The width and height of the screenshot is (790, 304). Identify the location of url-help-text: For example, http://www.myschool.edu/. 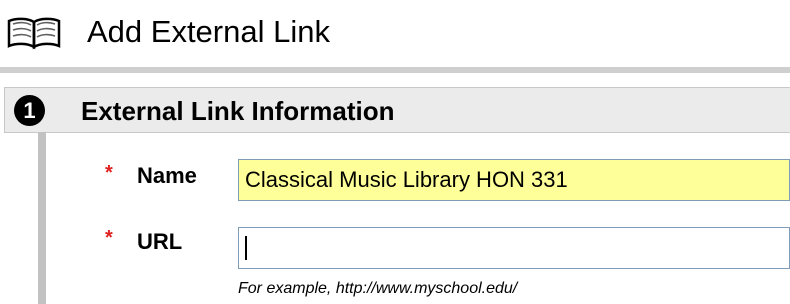
(378, 288).